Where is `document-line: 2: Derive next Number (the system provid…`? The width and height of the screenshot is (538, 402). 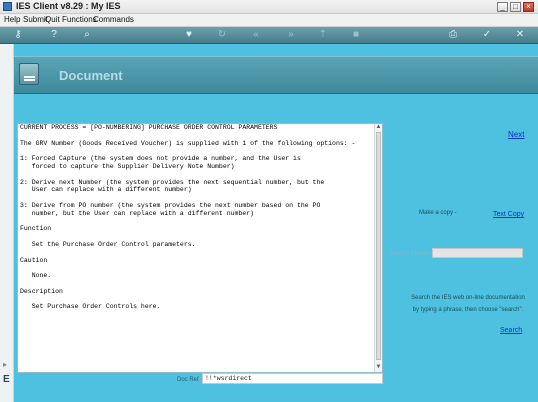 document-line: 2: Derive next Number (the system provid… is located at coordinates (172, 182).